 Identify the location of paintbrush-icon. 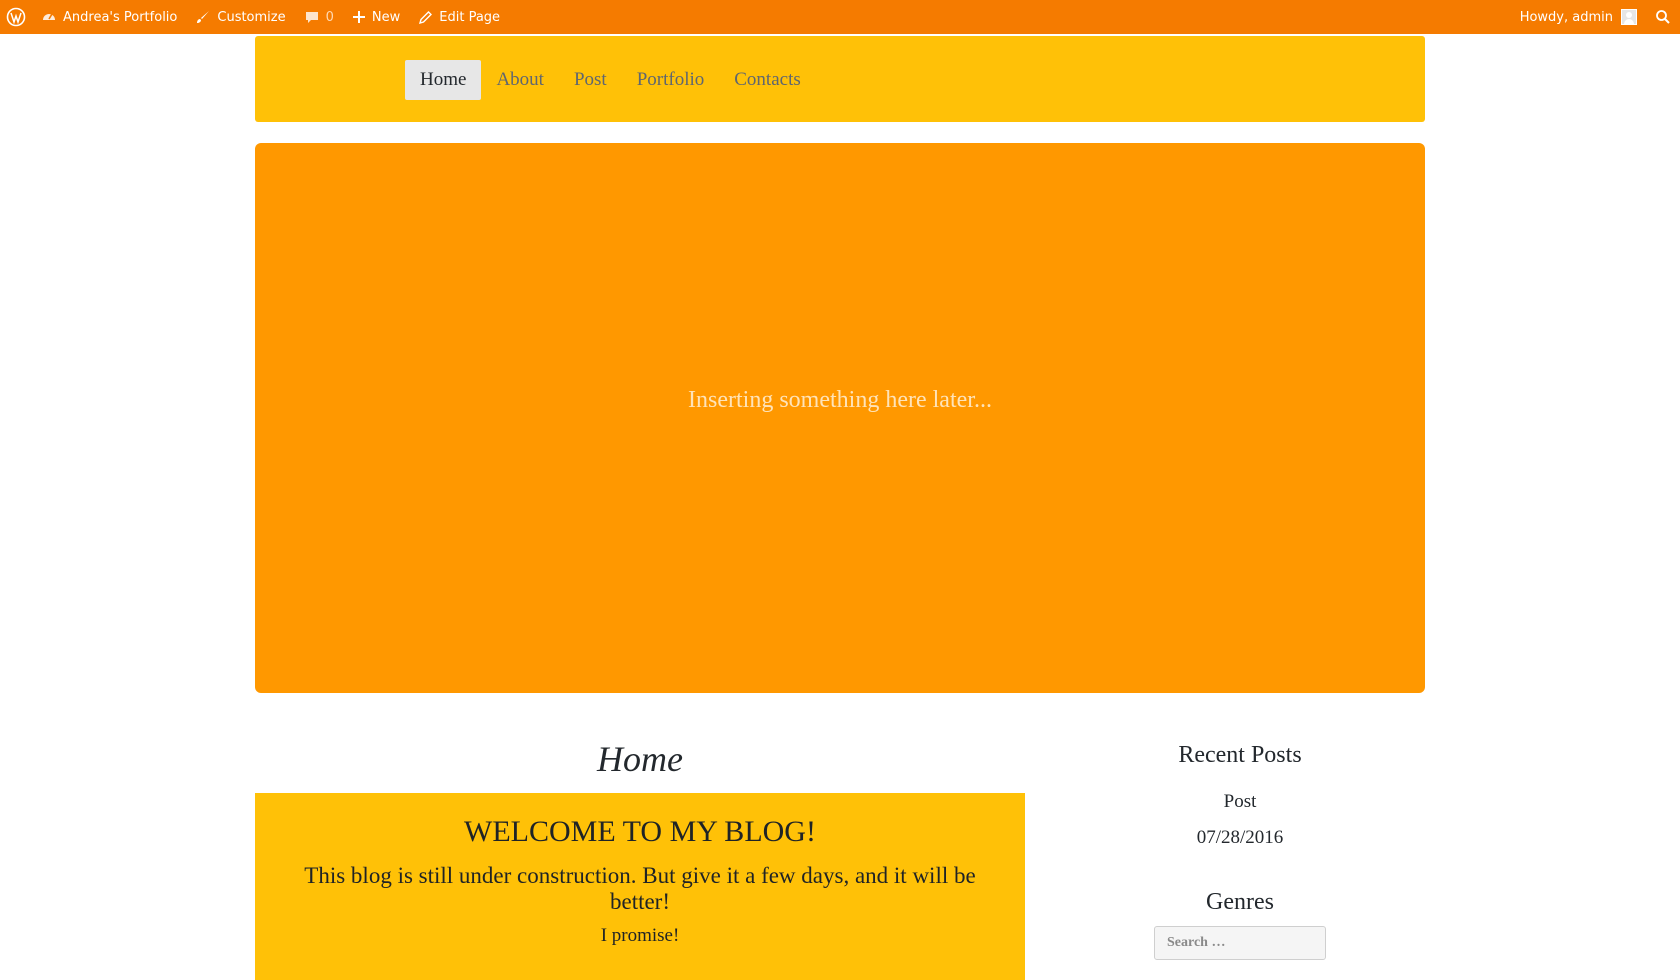
(203, 17).